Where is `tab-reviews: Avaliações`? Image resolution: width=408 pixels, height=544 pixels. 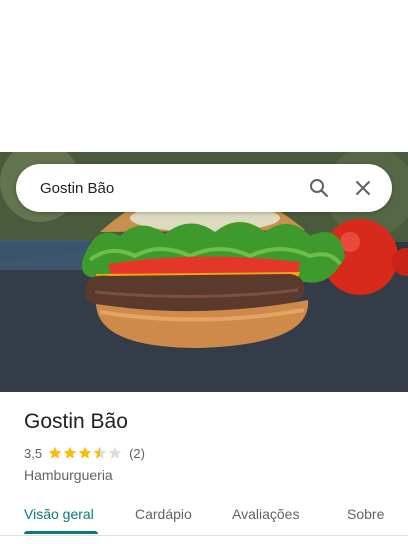
tab-reviews: Avaliações is located at coordinates (265, 514).